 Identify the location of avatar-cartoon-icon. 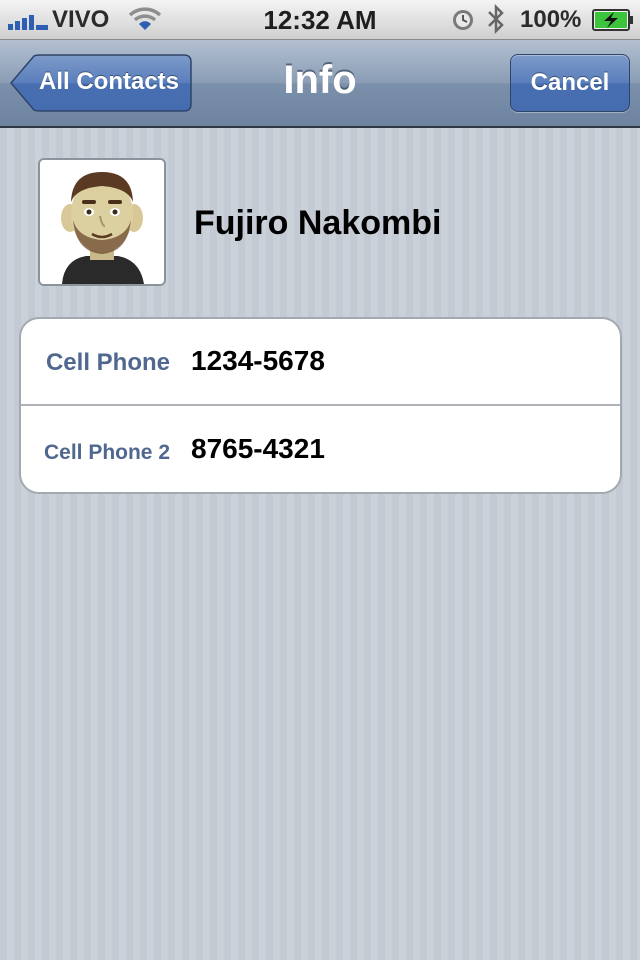
(102, 222).